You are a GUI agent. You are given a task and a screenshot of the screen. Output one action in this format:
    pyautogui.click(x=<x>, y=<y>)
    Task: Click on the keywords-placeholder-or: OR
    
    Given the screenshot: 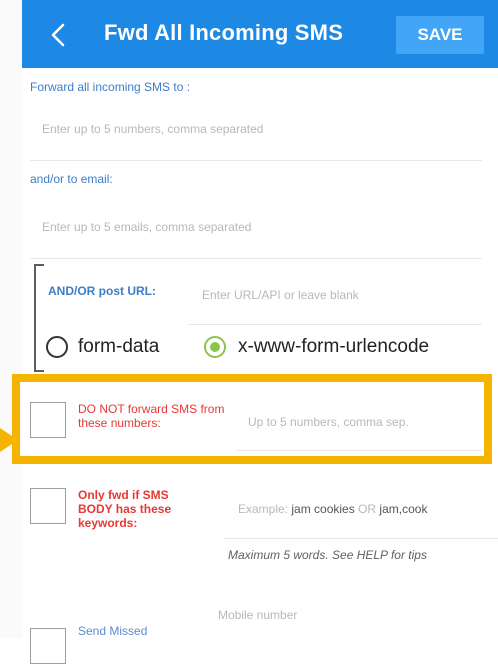 What is the action you would take?
    pyautogui.click(x=367, y=509)
    